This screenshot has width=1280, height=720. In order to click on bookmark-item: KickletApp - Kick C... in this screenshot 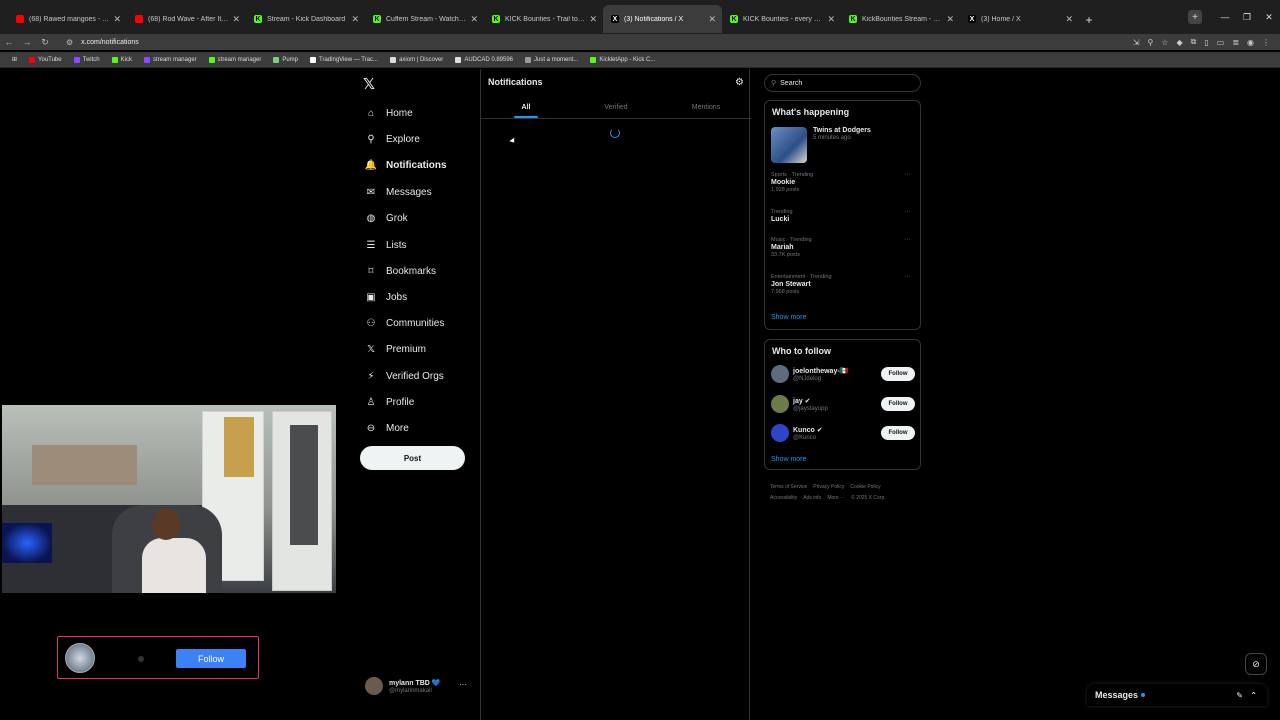, I will do `click(622, 59)`.